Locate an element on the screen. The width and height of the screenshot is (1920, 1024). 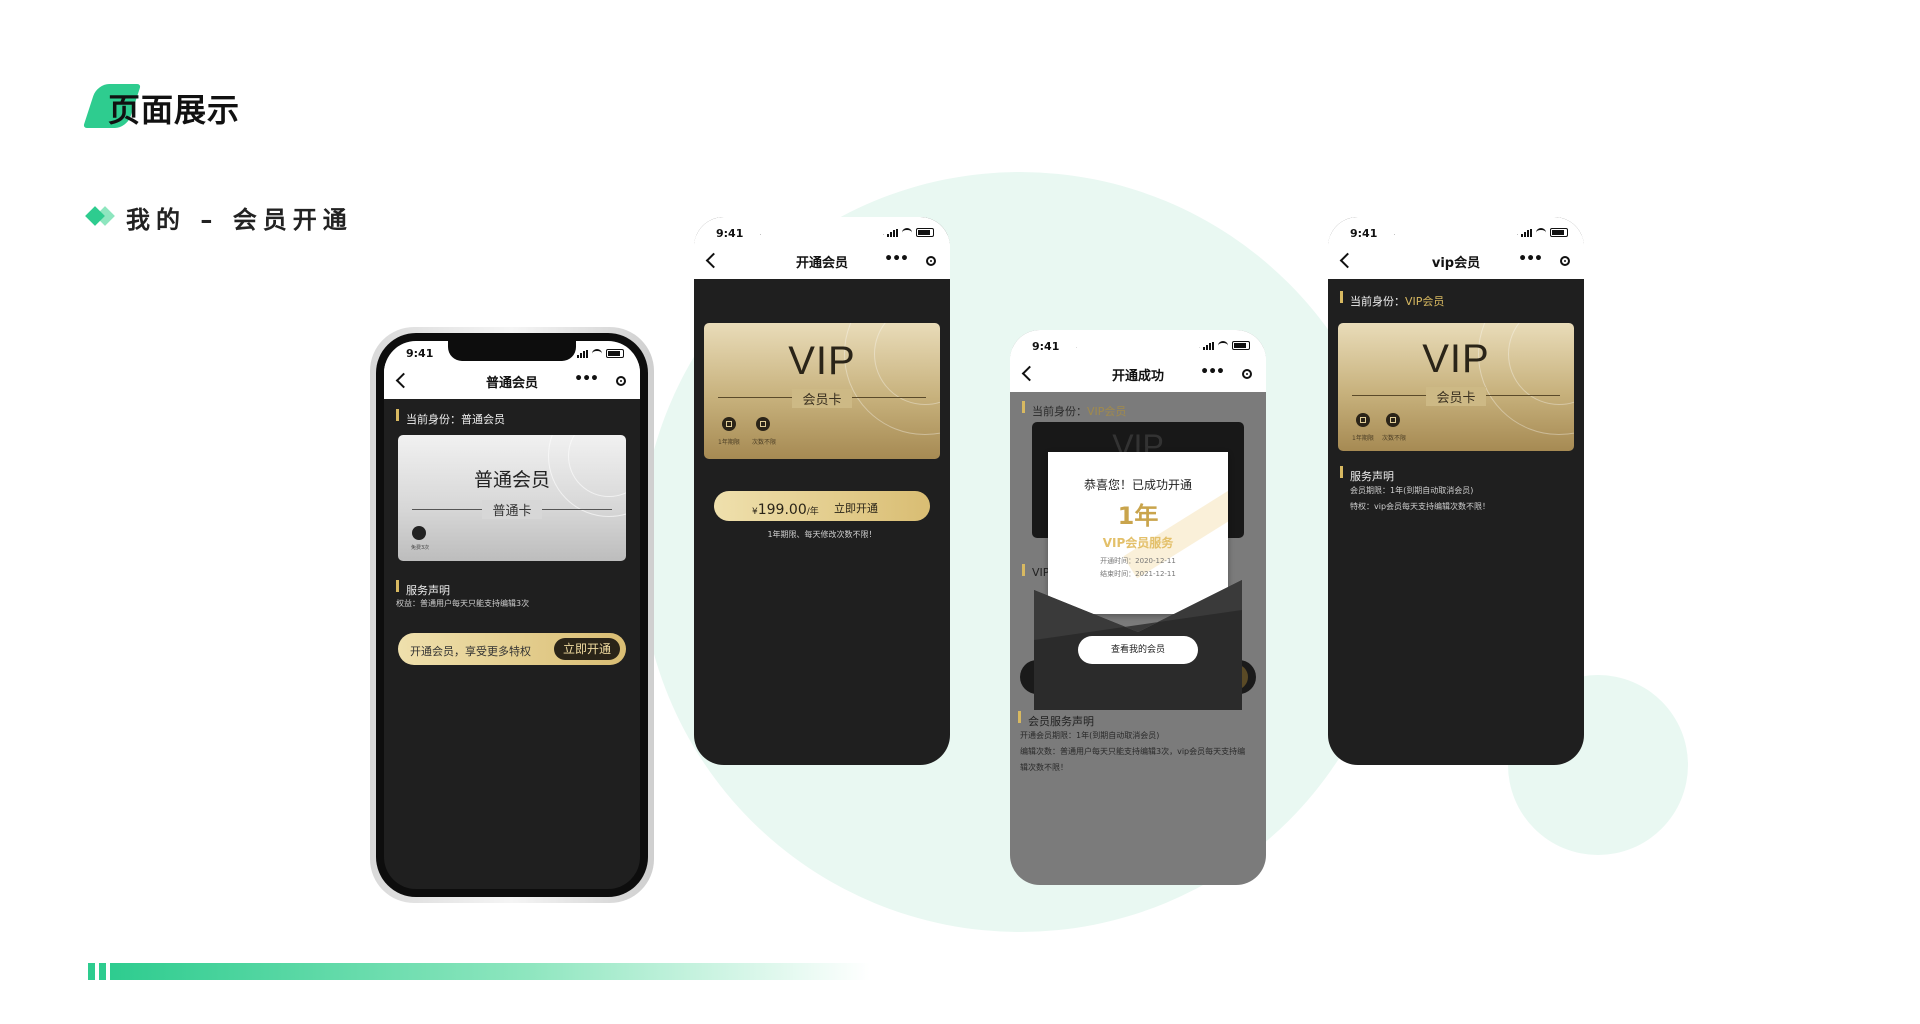
view-my-membership-button: 查看我的会员 is located at coordinates (1138, 650).